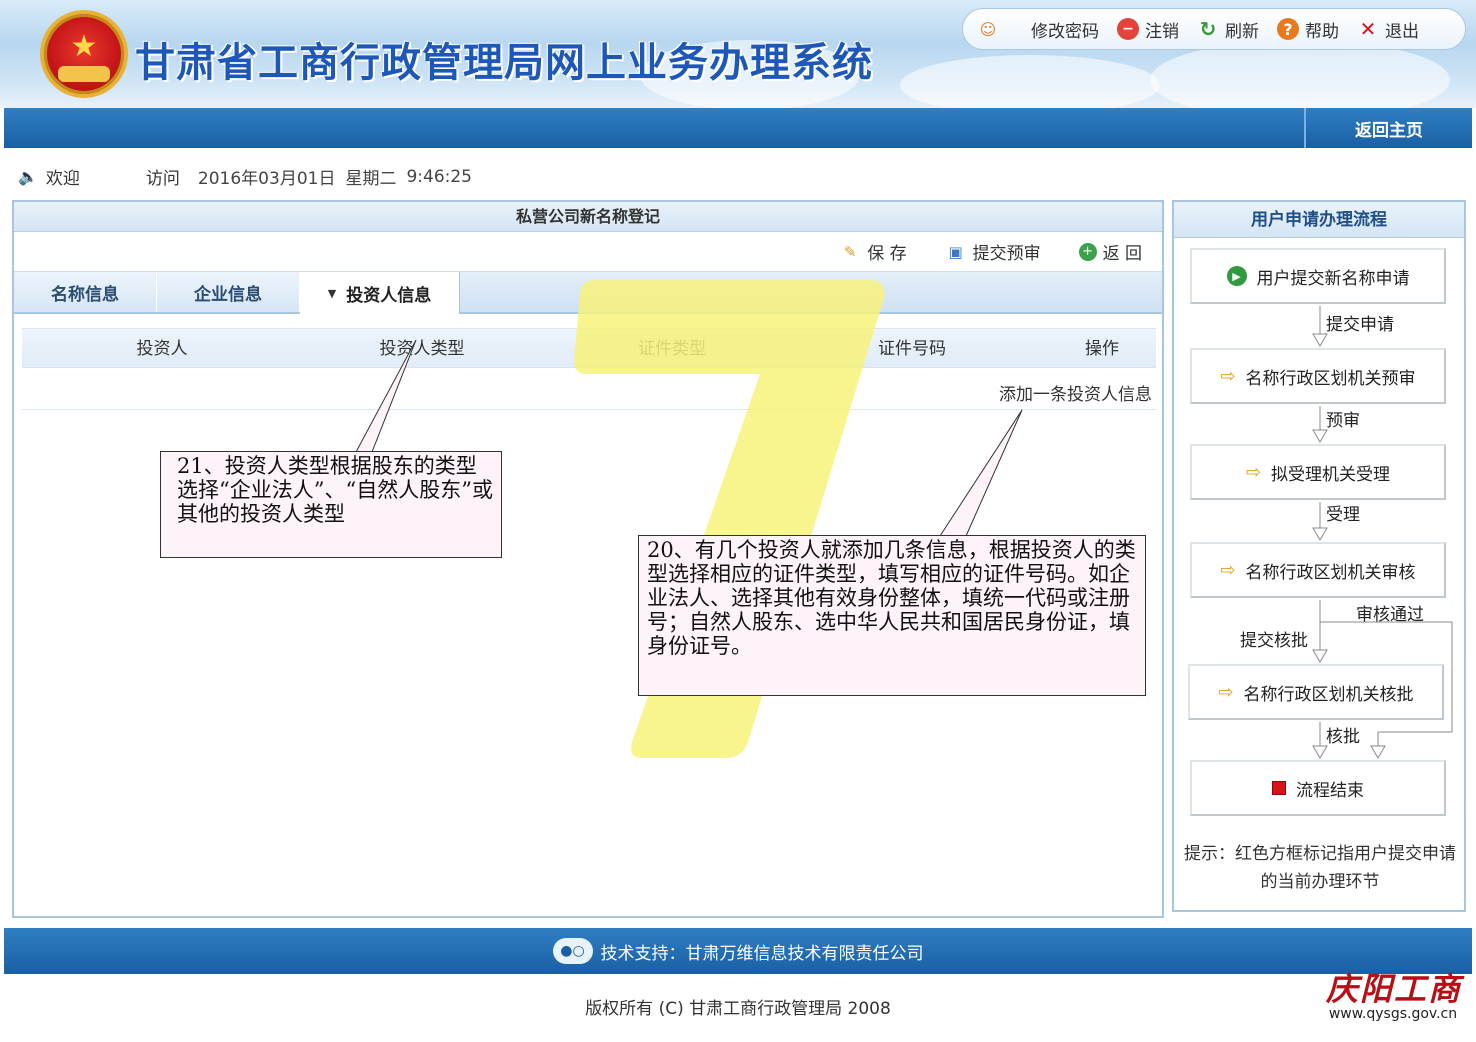 Image resolution: width=1476 pixels, height=1042 pixels. Describe the element at coordinates (1388, 128) in the screenshot. I see `home-button: 返回主页` at that location.